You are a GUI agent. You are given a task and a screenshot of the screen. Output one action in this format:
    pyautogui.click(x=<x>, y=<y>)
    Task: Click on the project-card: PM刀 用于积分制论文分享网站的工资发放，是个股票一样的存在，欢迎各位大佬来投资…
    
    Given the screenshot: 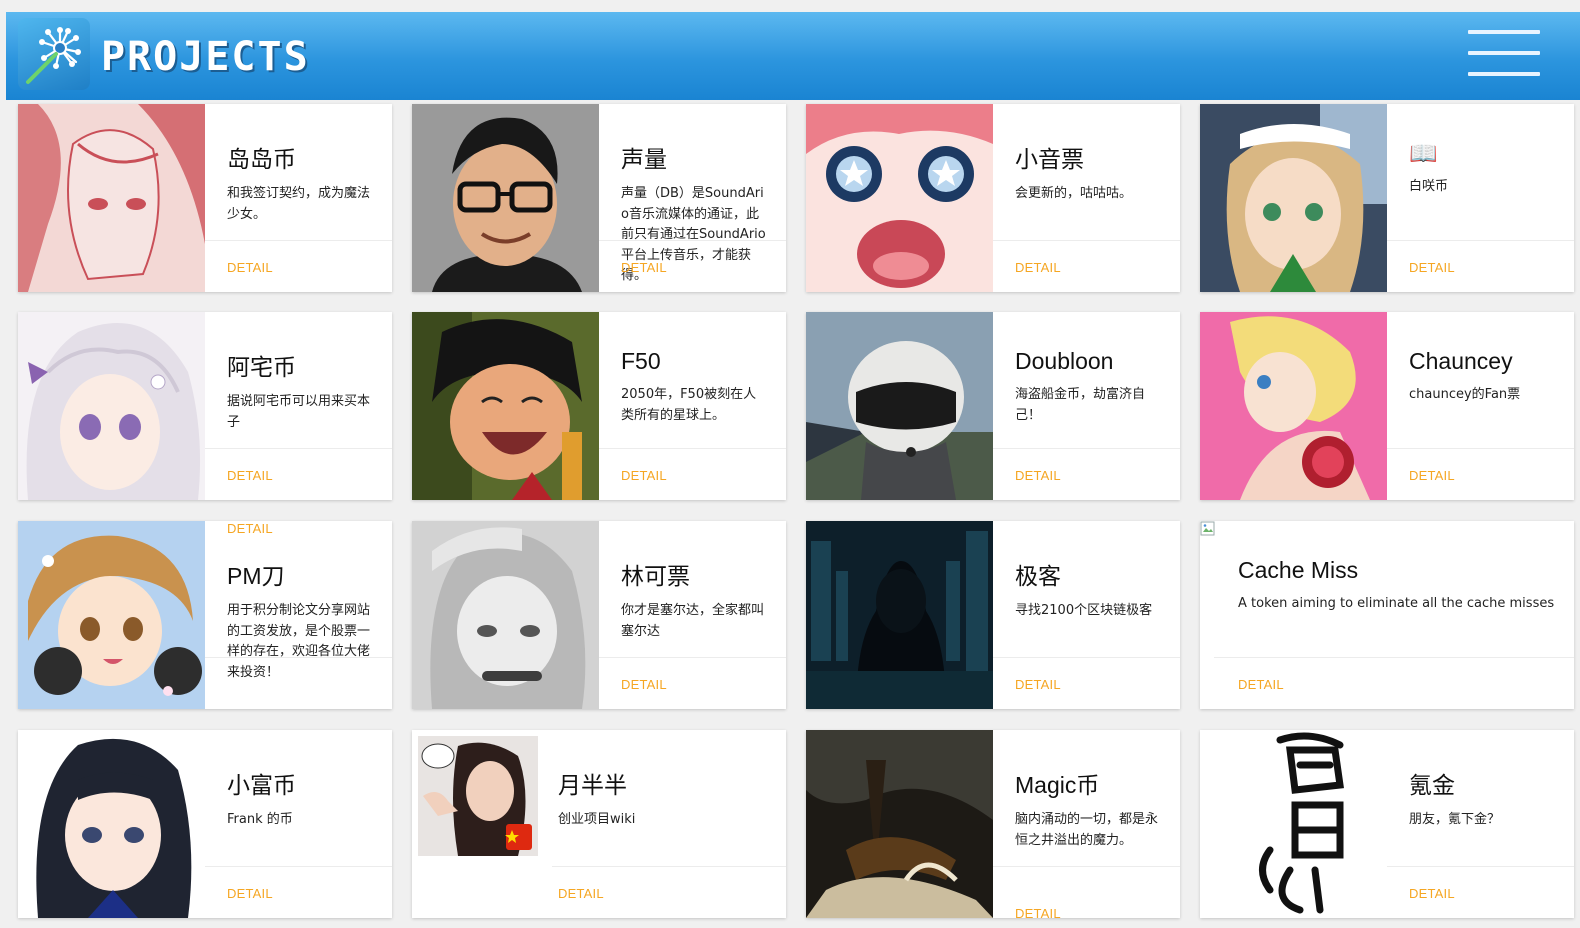 What is the action you would take?
    pyautogui.click(x=205, y=615)
    